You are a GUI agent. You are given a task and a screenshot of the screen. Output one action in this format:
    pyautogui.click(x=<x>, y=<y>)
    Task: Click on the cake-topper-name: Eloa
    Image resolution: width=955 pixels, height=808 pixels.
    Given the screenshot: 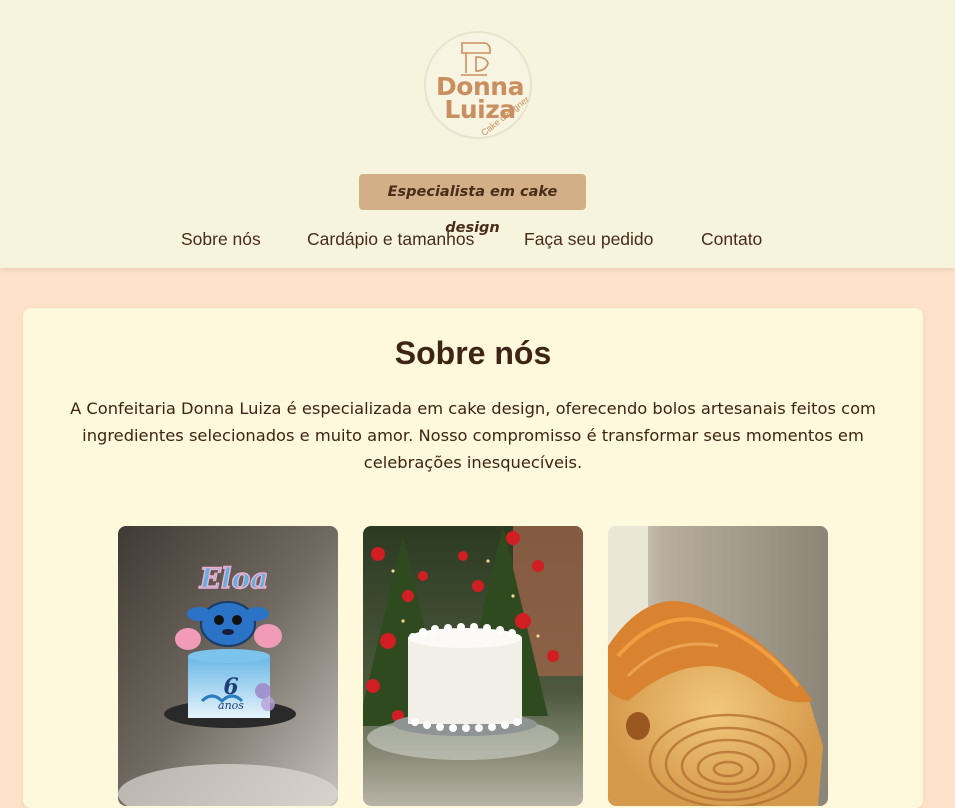 What is the action you would take?
    pyautogui.click(x=234, y=578)
    